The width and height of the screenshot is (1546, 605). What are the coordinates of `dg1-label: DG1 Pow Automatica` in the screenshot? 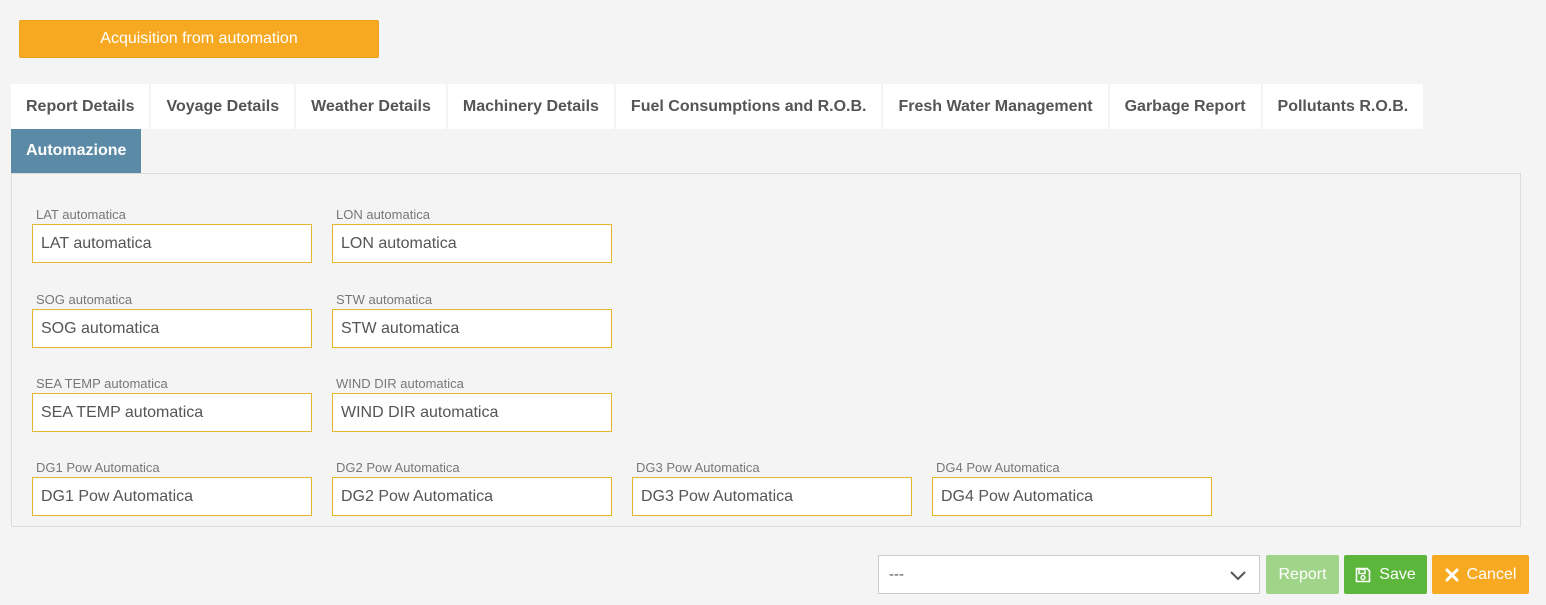 It's located at (98, 467).